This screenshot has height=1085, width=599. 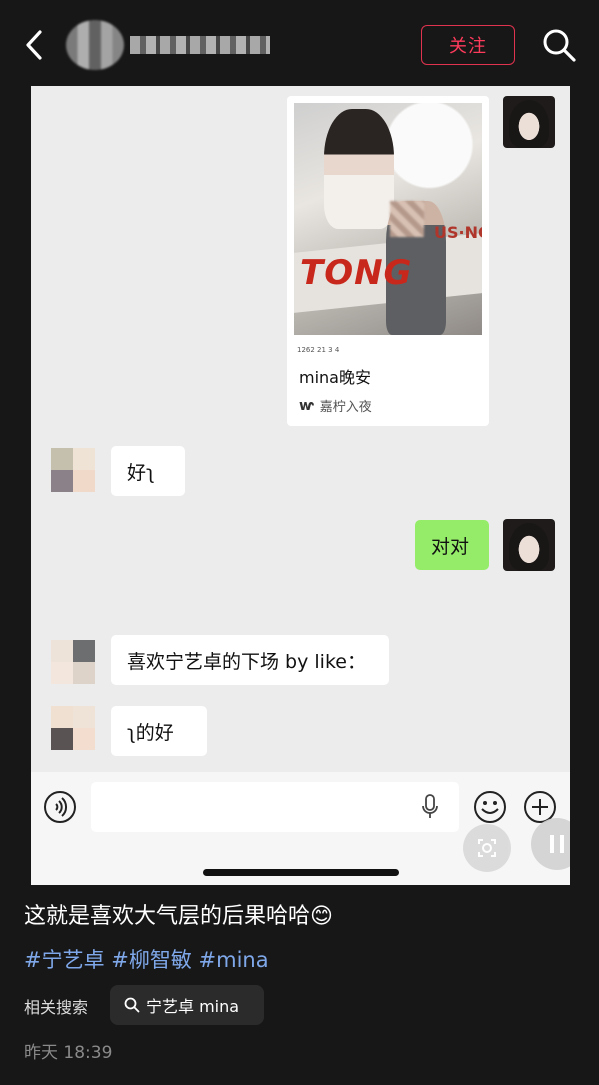 I want to click on author-name-blurred, so click(x=200, y=45).